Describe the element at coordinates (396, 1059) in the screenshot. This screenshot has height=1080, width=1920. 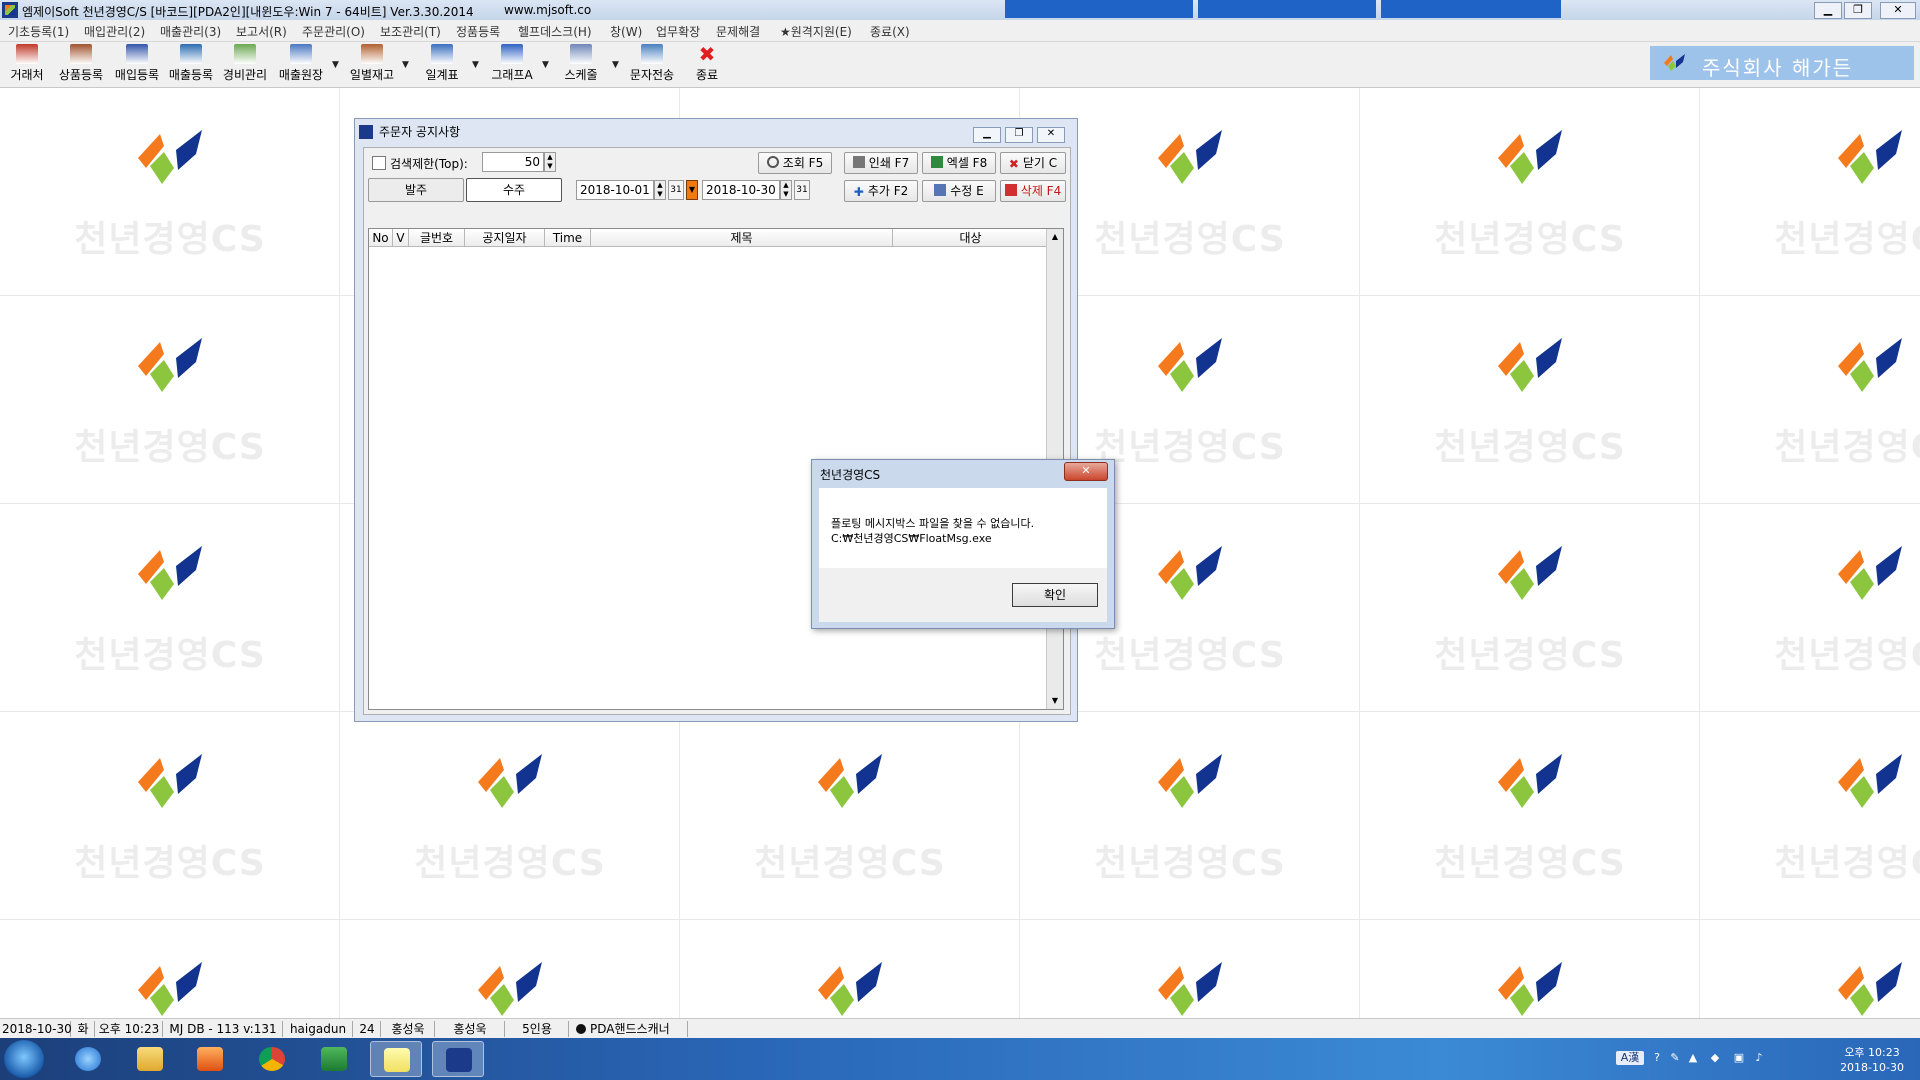
I see `taskbar-notes` at that location.